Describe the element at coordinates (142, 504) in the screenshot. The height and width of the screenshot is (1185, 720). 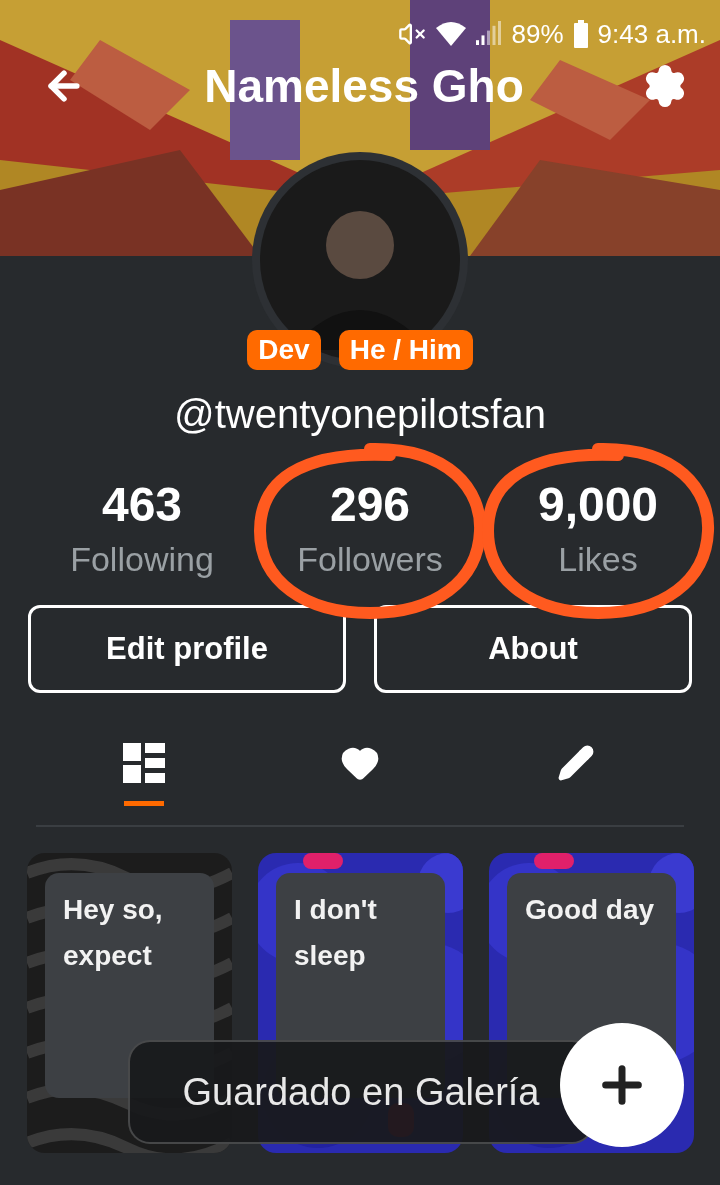
I see `stat-value: 463` at that location.